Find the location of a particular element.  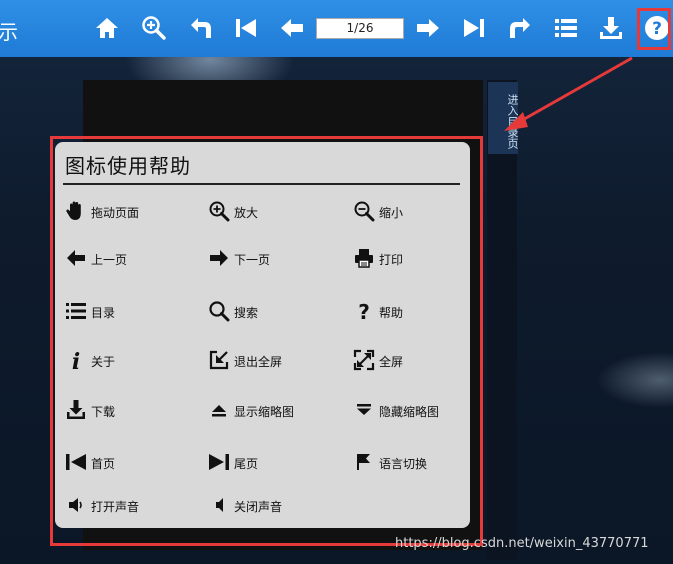

list-icon is located at coordinates (76, 311).